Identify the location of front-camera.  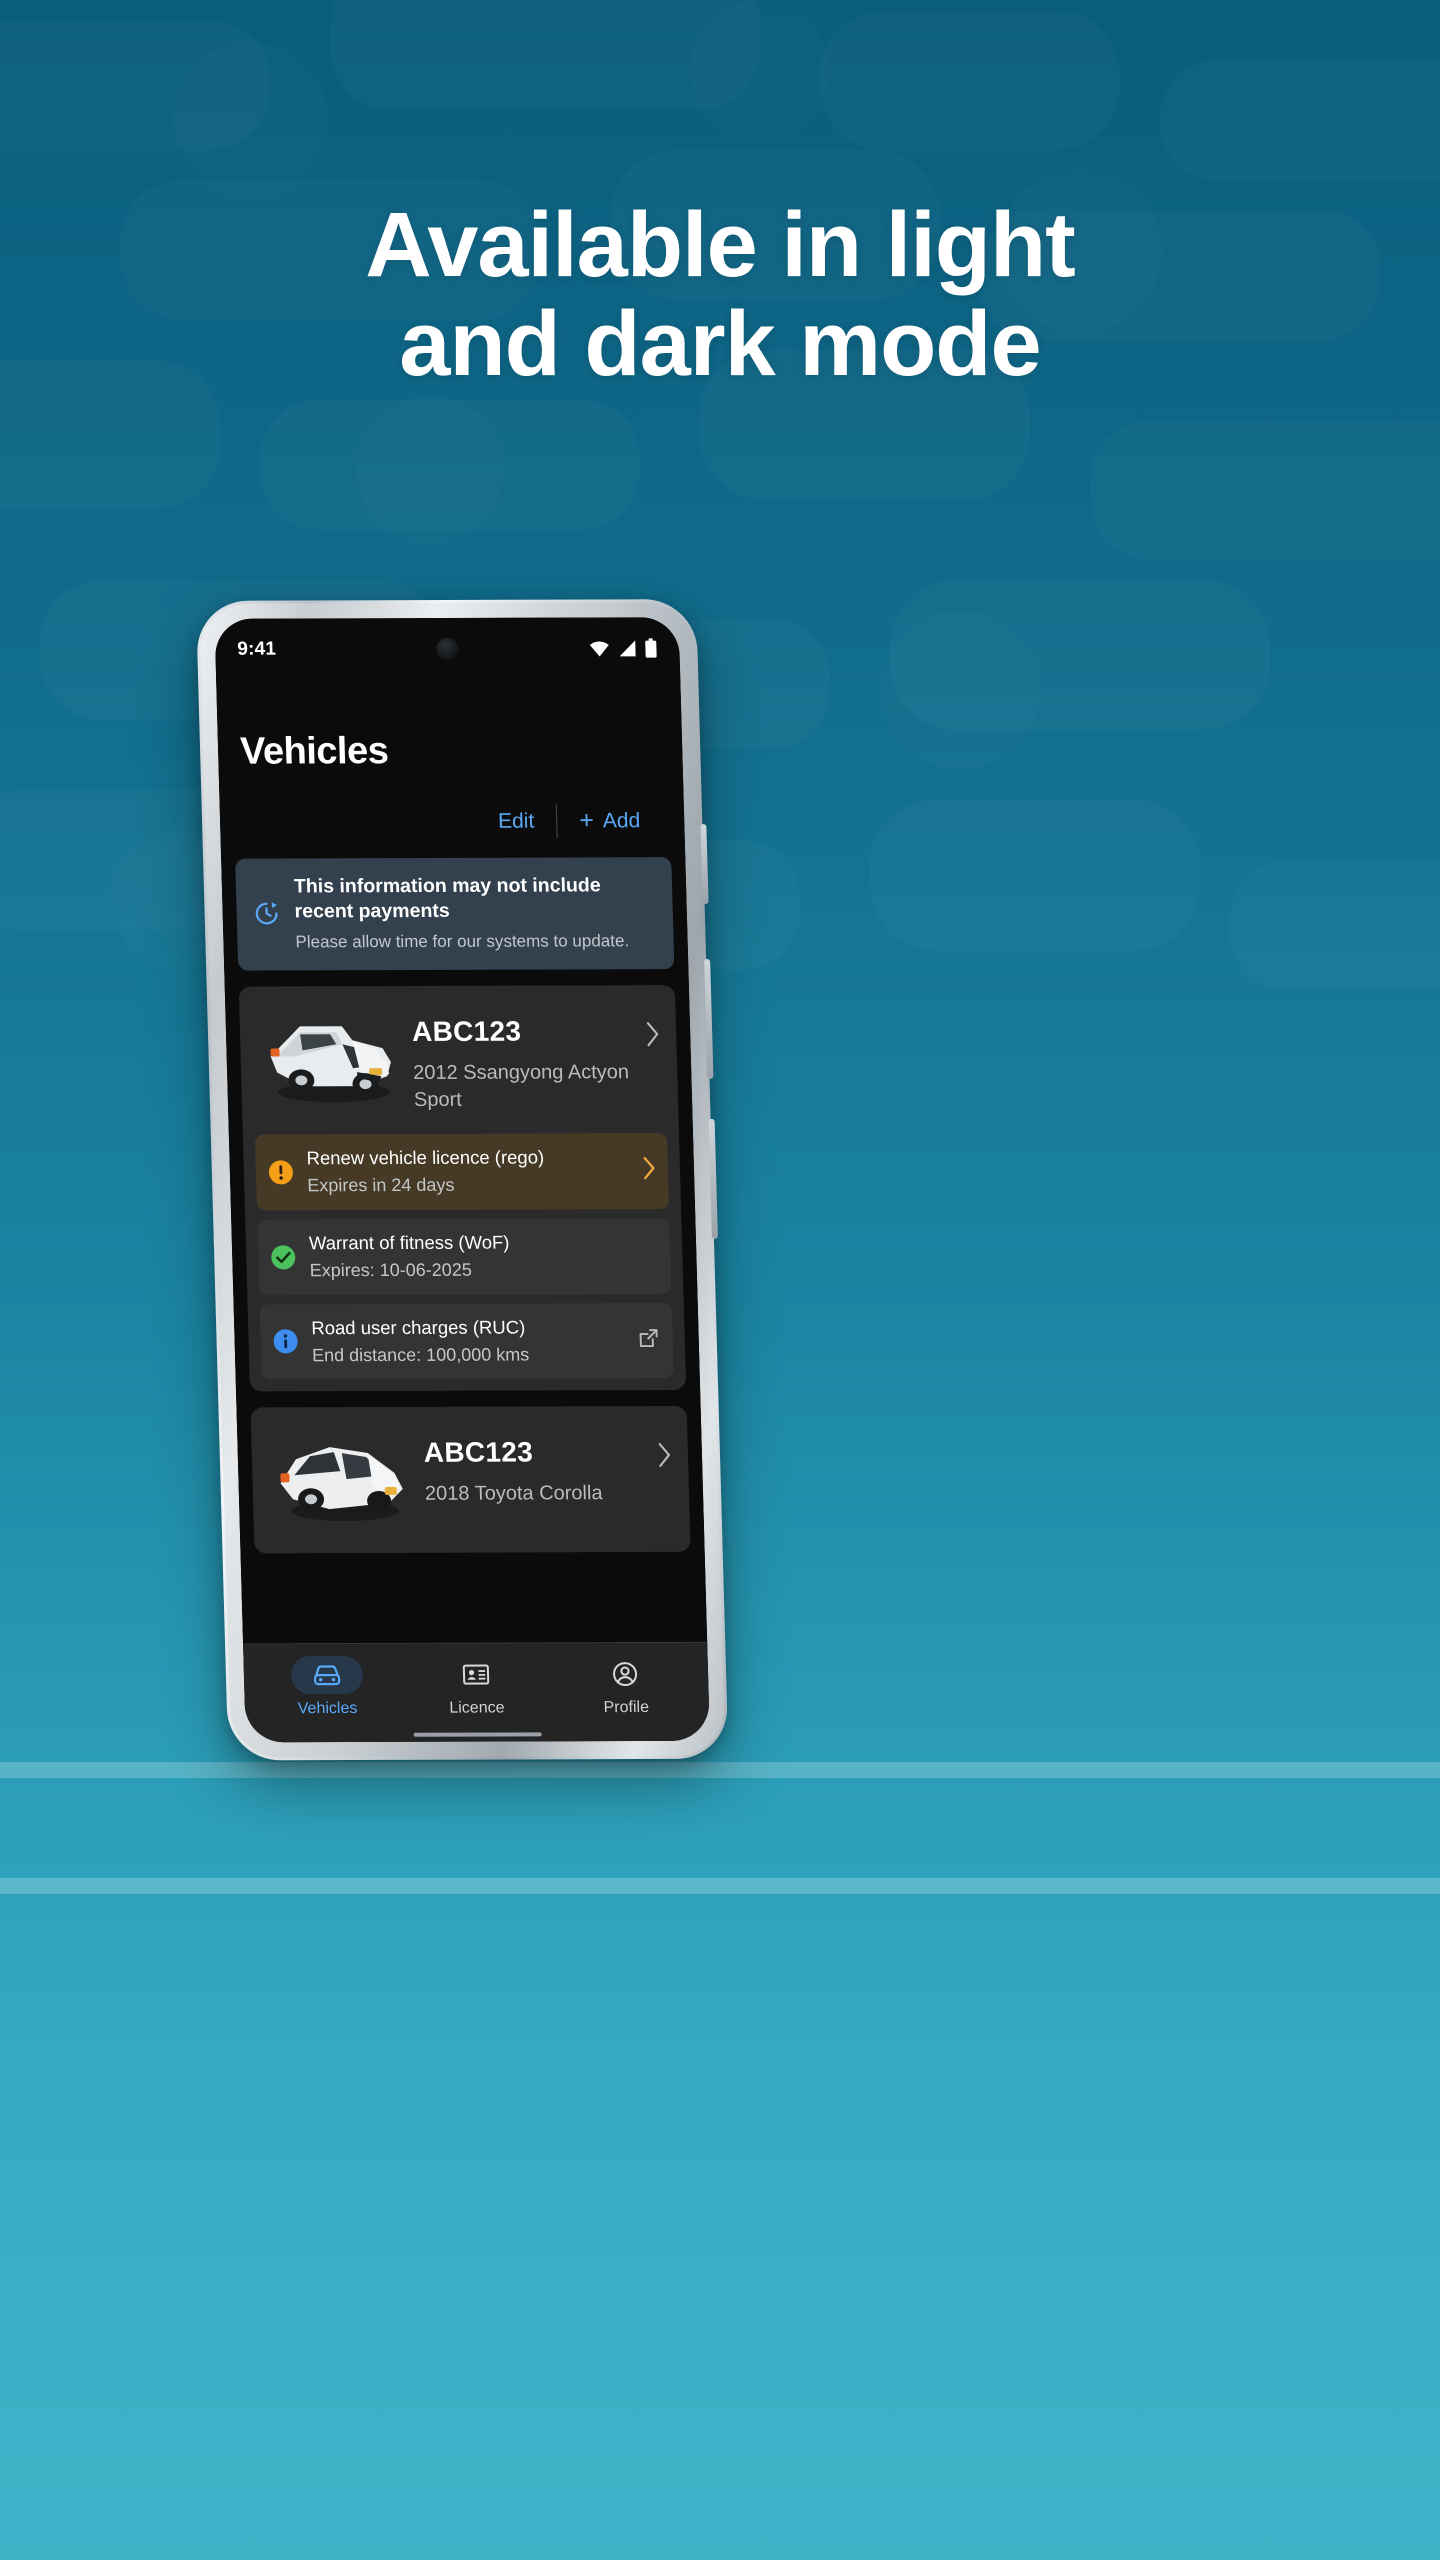
(447, 649).